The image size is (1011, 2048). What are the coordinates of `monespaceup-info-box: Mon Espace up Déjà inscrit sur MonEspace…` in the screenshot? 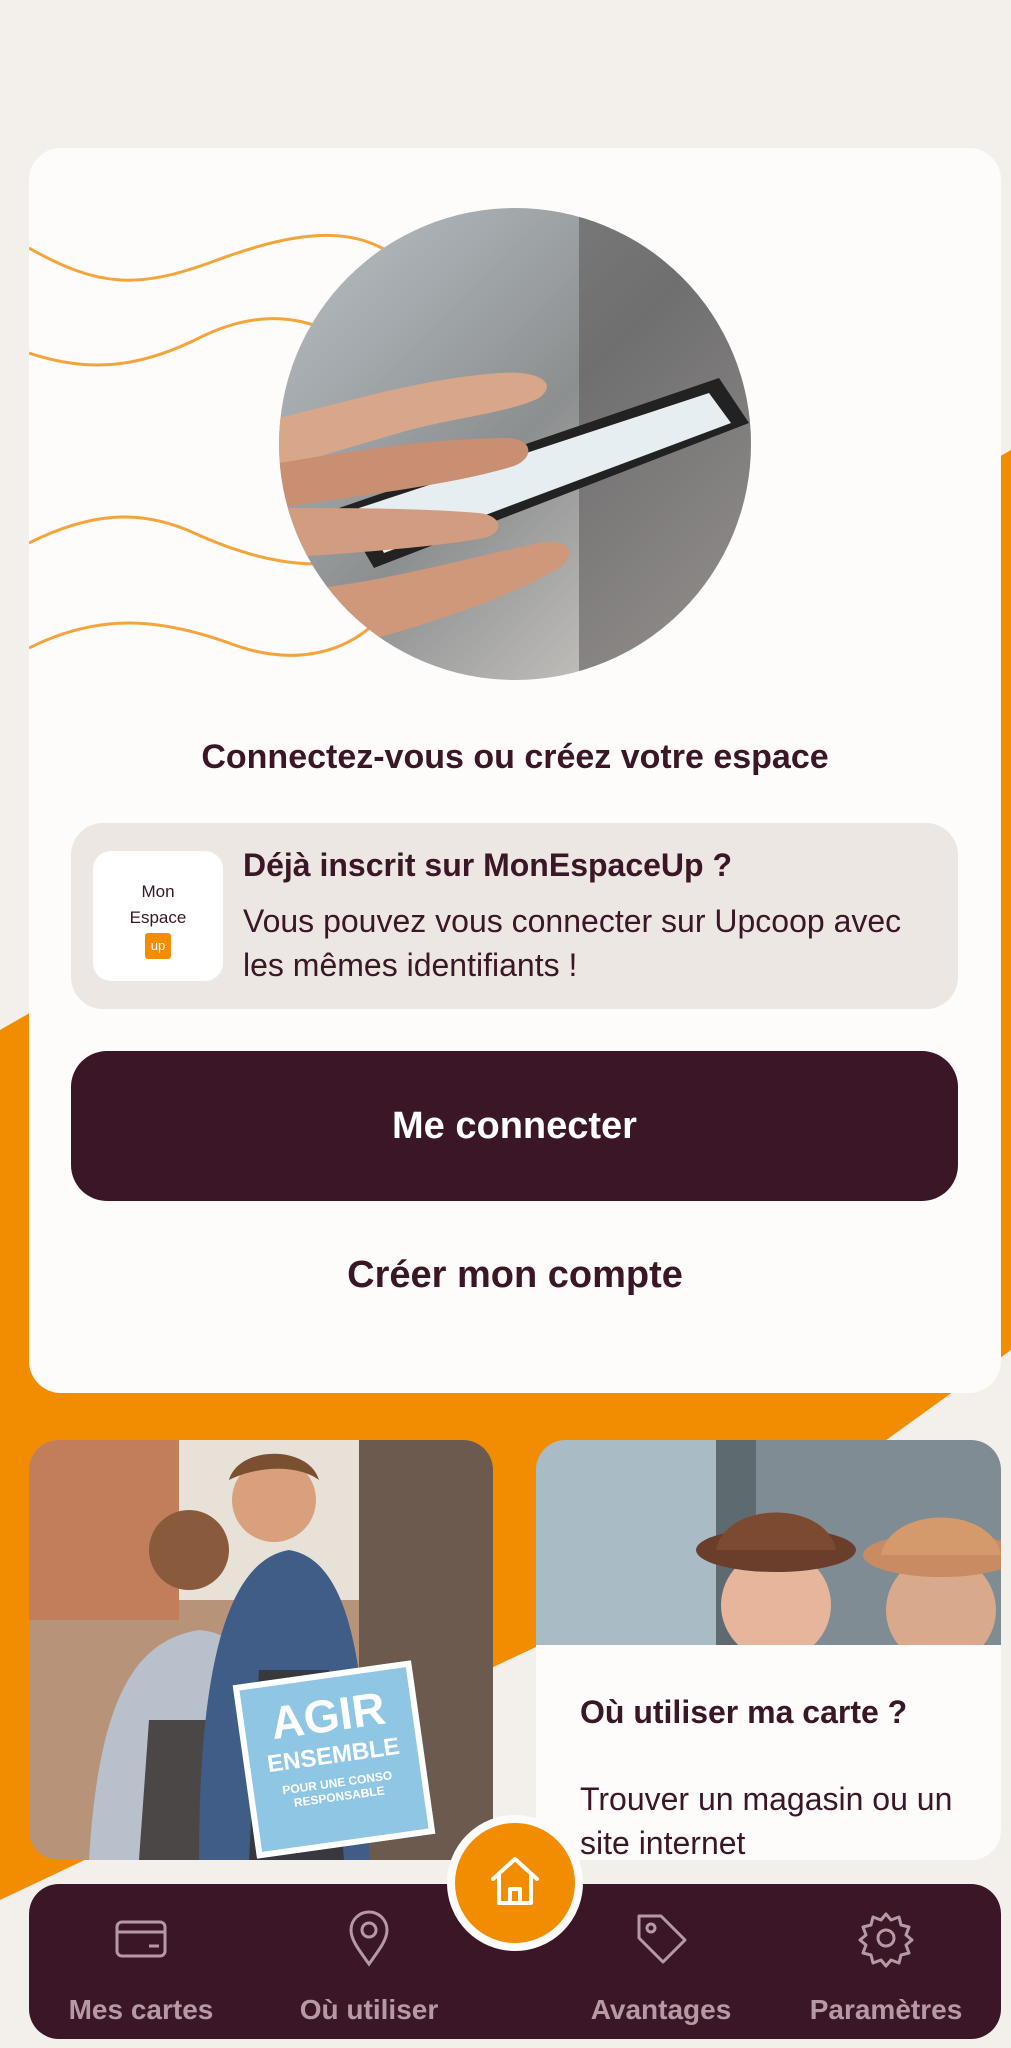 It's located at (514, 916).